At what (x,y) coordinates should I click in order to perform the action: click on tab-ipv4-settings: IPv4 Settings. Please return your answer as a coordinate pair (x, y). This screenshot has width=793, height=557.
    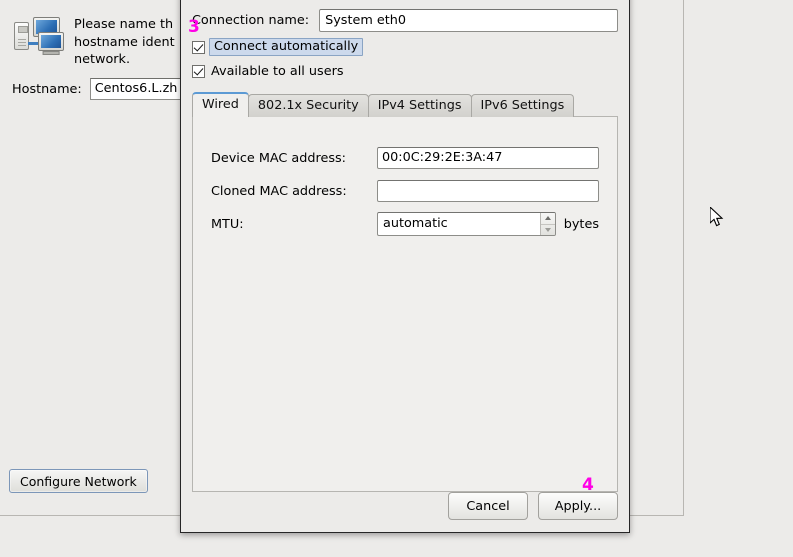
    Looking at the image, I should click on (419, 105).